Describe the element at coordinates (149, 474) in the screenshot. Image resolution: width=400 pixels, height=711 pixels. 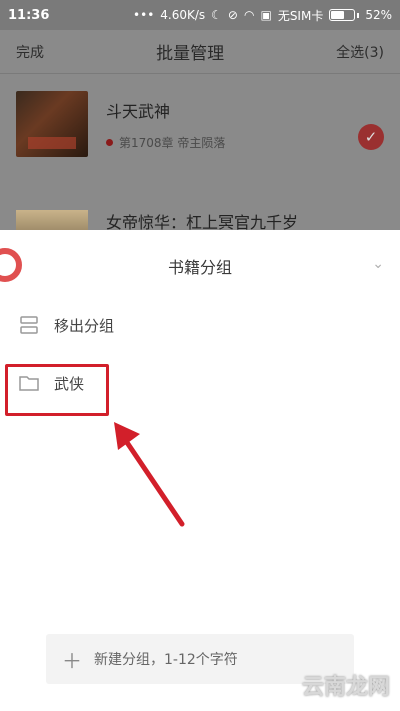
I see `pointer-arrow-icon` at that location.